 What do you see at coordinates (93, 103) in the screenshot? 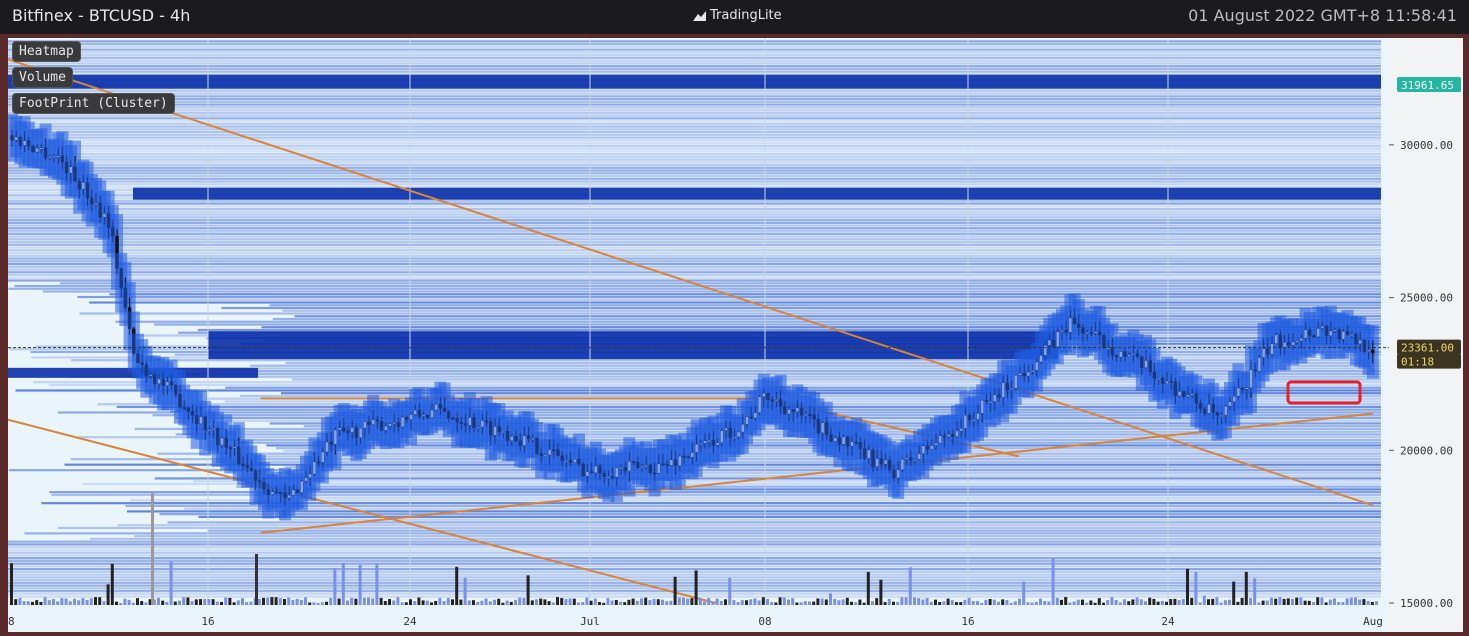
I see `layer-footprint-button: FootPrint (Cluster)` at bounding box center [93, 103].